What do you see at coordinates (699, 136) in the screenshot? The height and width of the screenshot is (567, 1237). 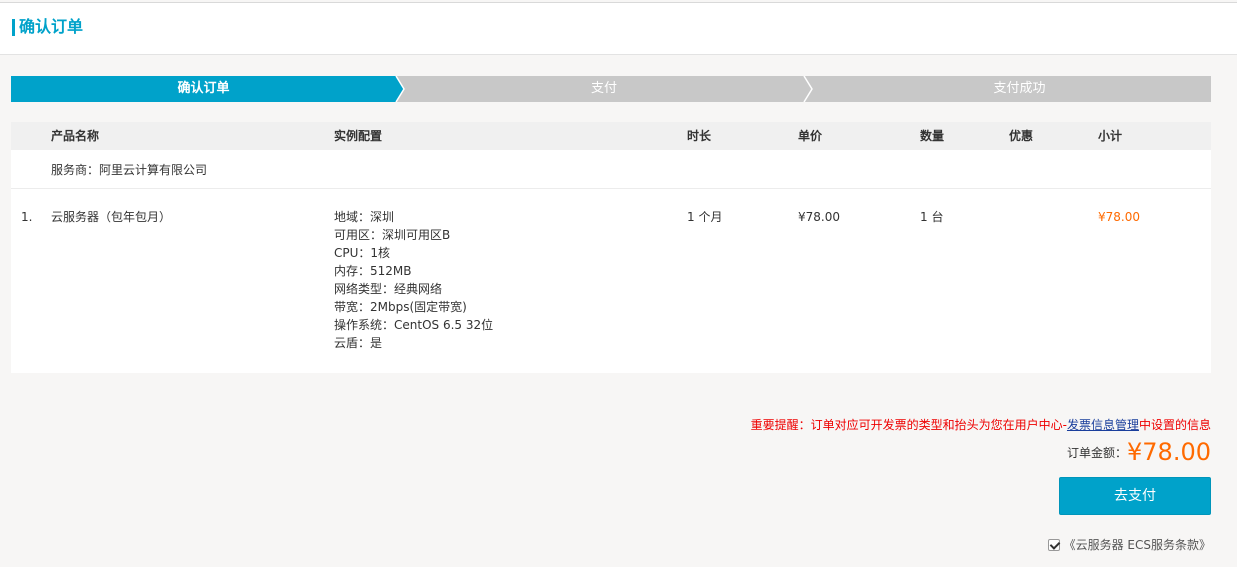 I see `header-duration: 时长` at bounding box center [699, 136].